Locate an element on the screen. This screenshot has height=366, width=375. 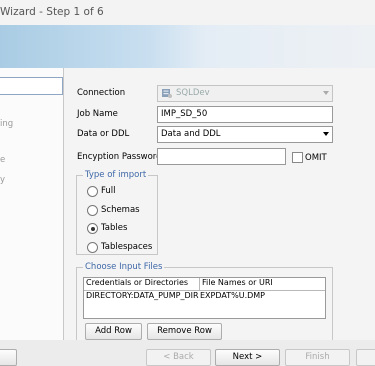
jobname-value: IMP_SD_50 is located at coordinates (184, 114).